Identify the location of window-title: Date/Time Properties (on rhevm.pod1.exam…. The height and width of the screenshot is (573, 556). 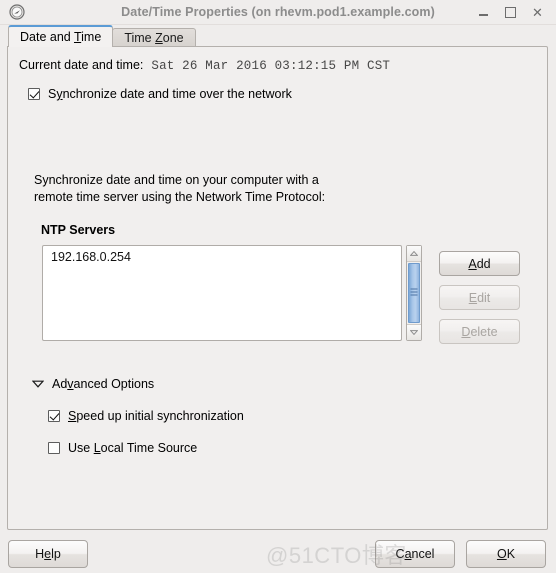
(278, 12).